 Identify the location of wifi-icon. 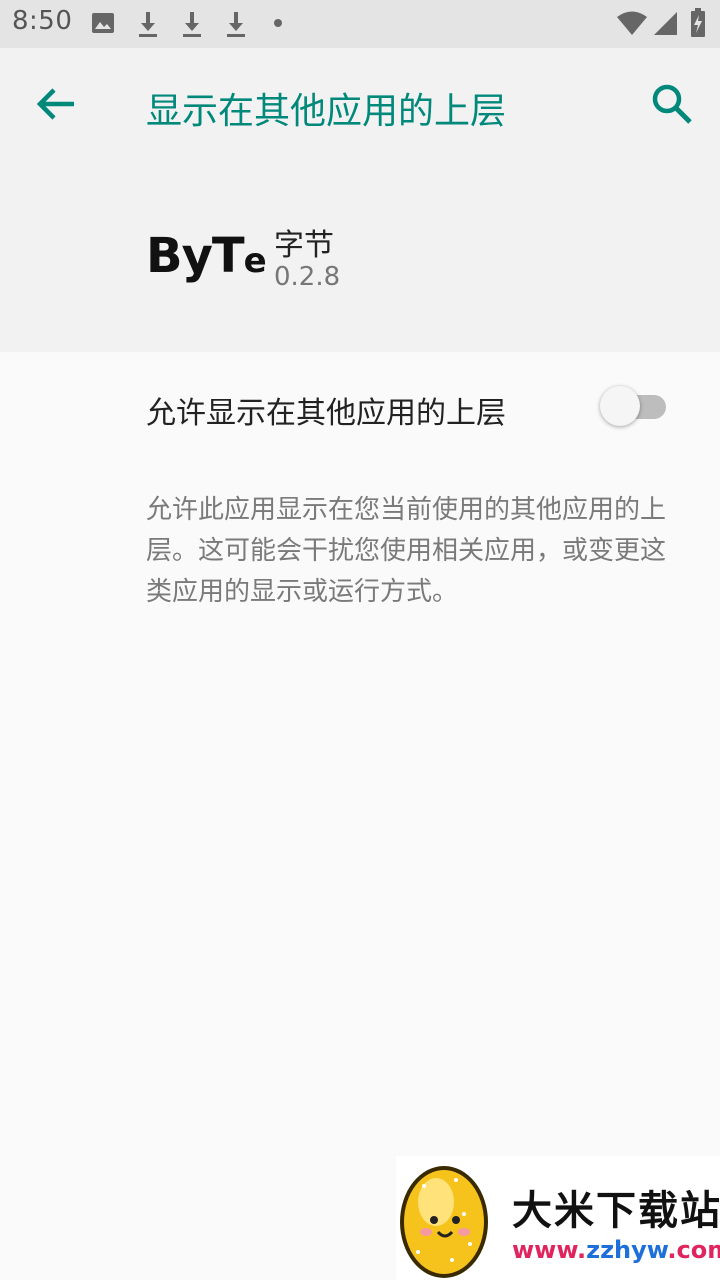
(632, 23).